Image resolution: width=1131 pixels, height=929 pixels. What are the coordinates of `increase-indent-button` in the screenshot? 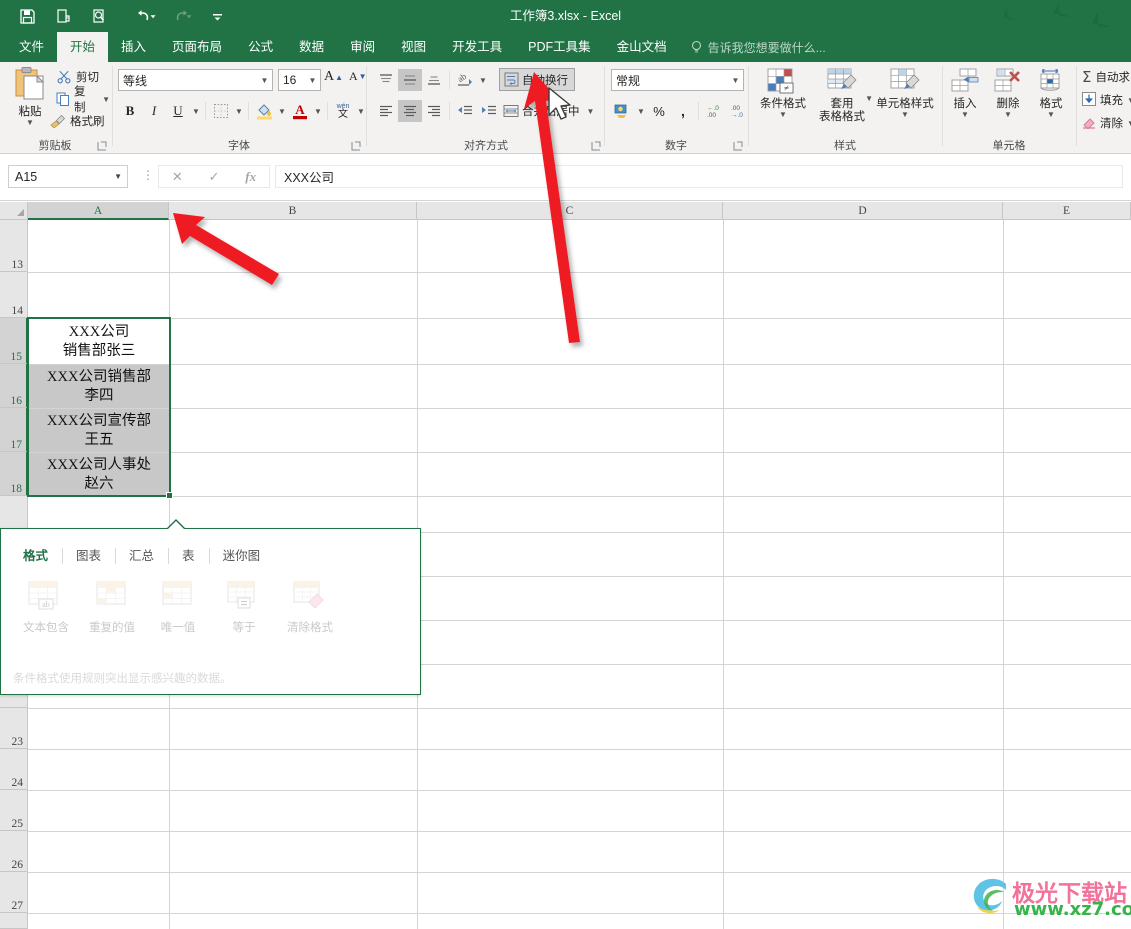 It's located at (489, 111).